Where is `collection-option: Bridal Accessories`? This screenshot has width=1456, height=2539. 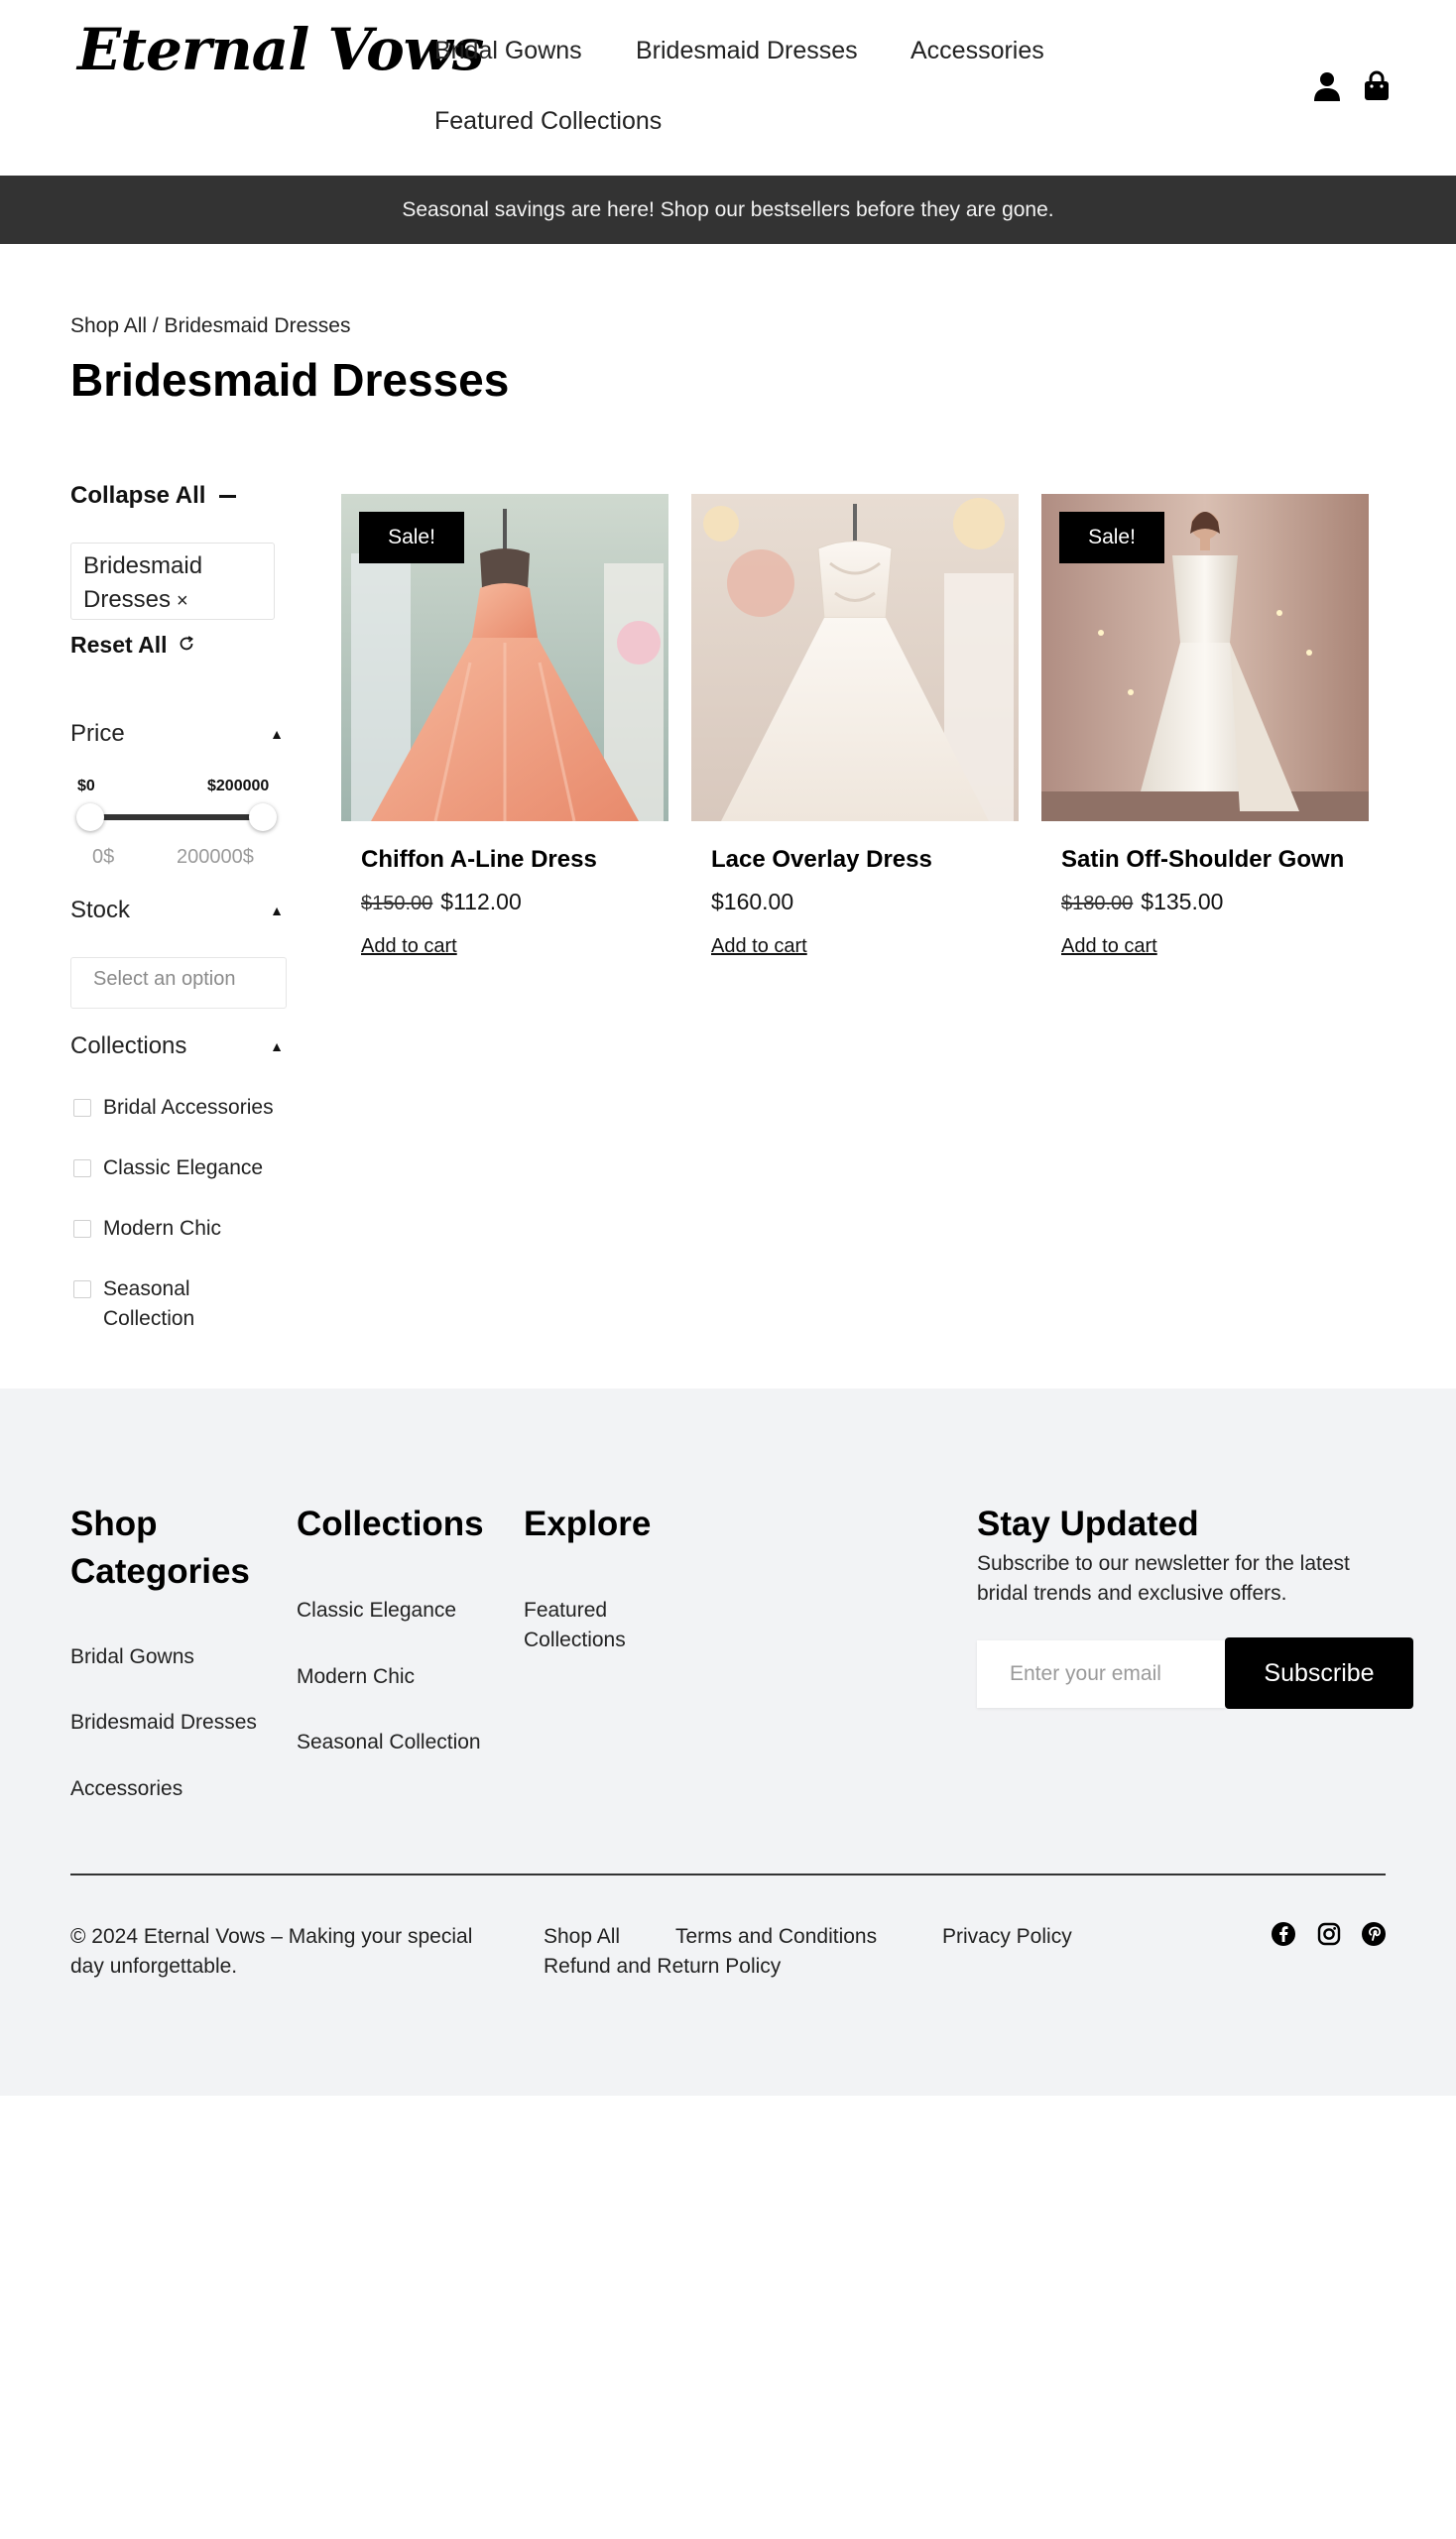 collection-option: Bridal Accessories is located at coordinates (187, 1108).